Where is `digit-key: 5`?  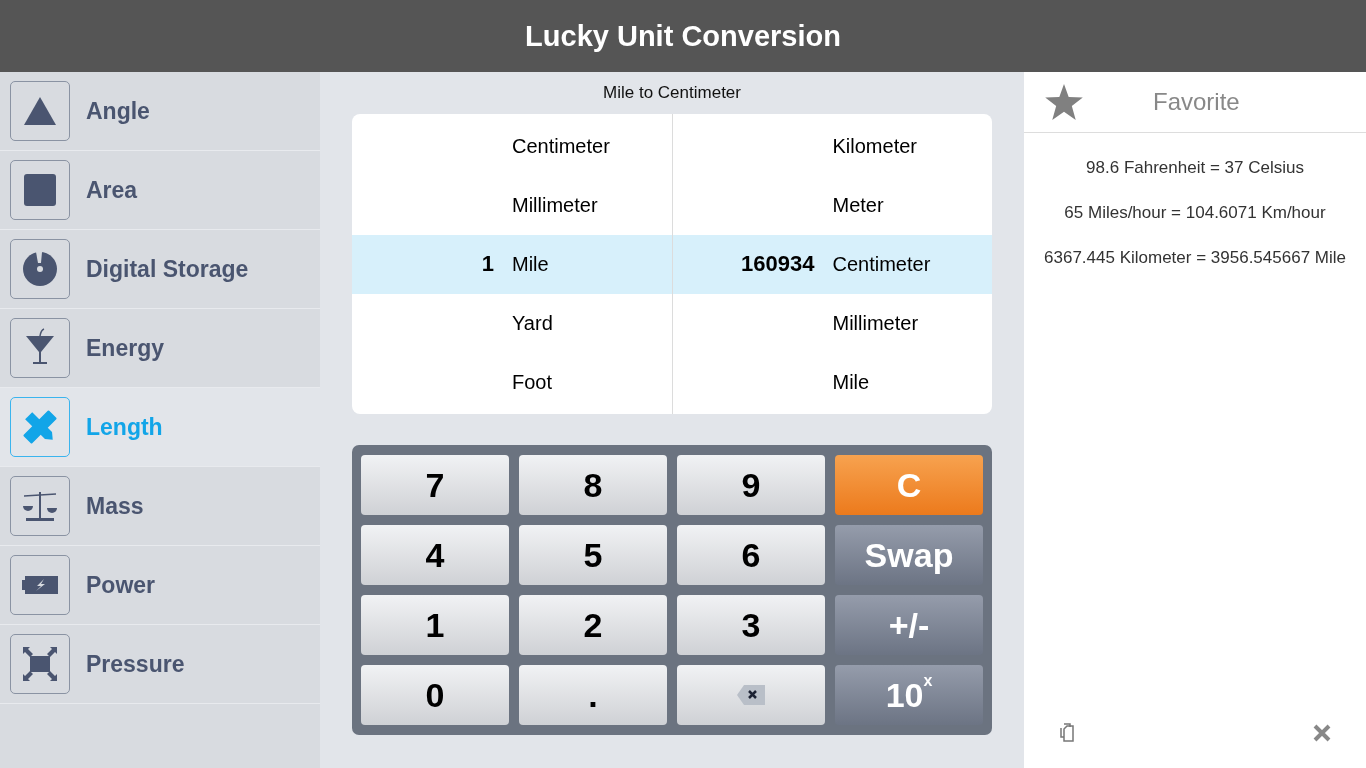 digit-key: 5 is located at coordinates (593, 555).